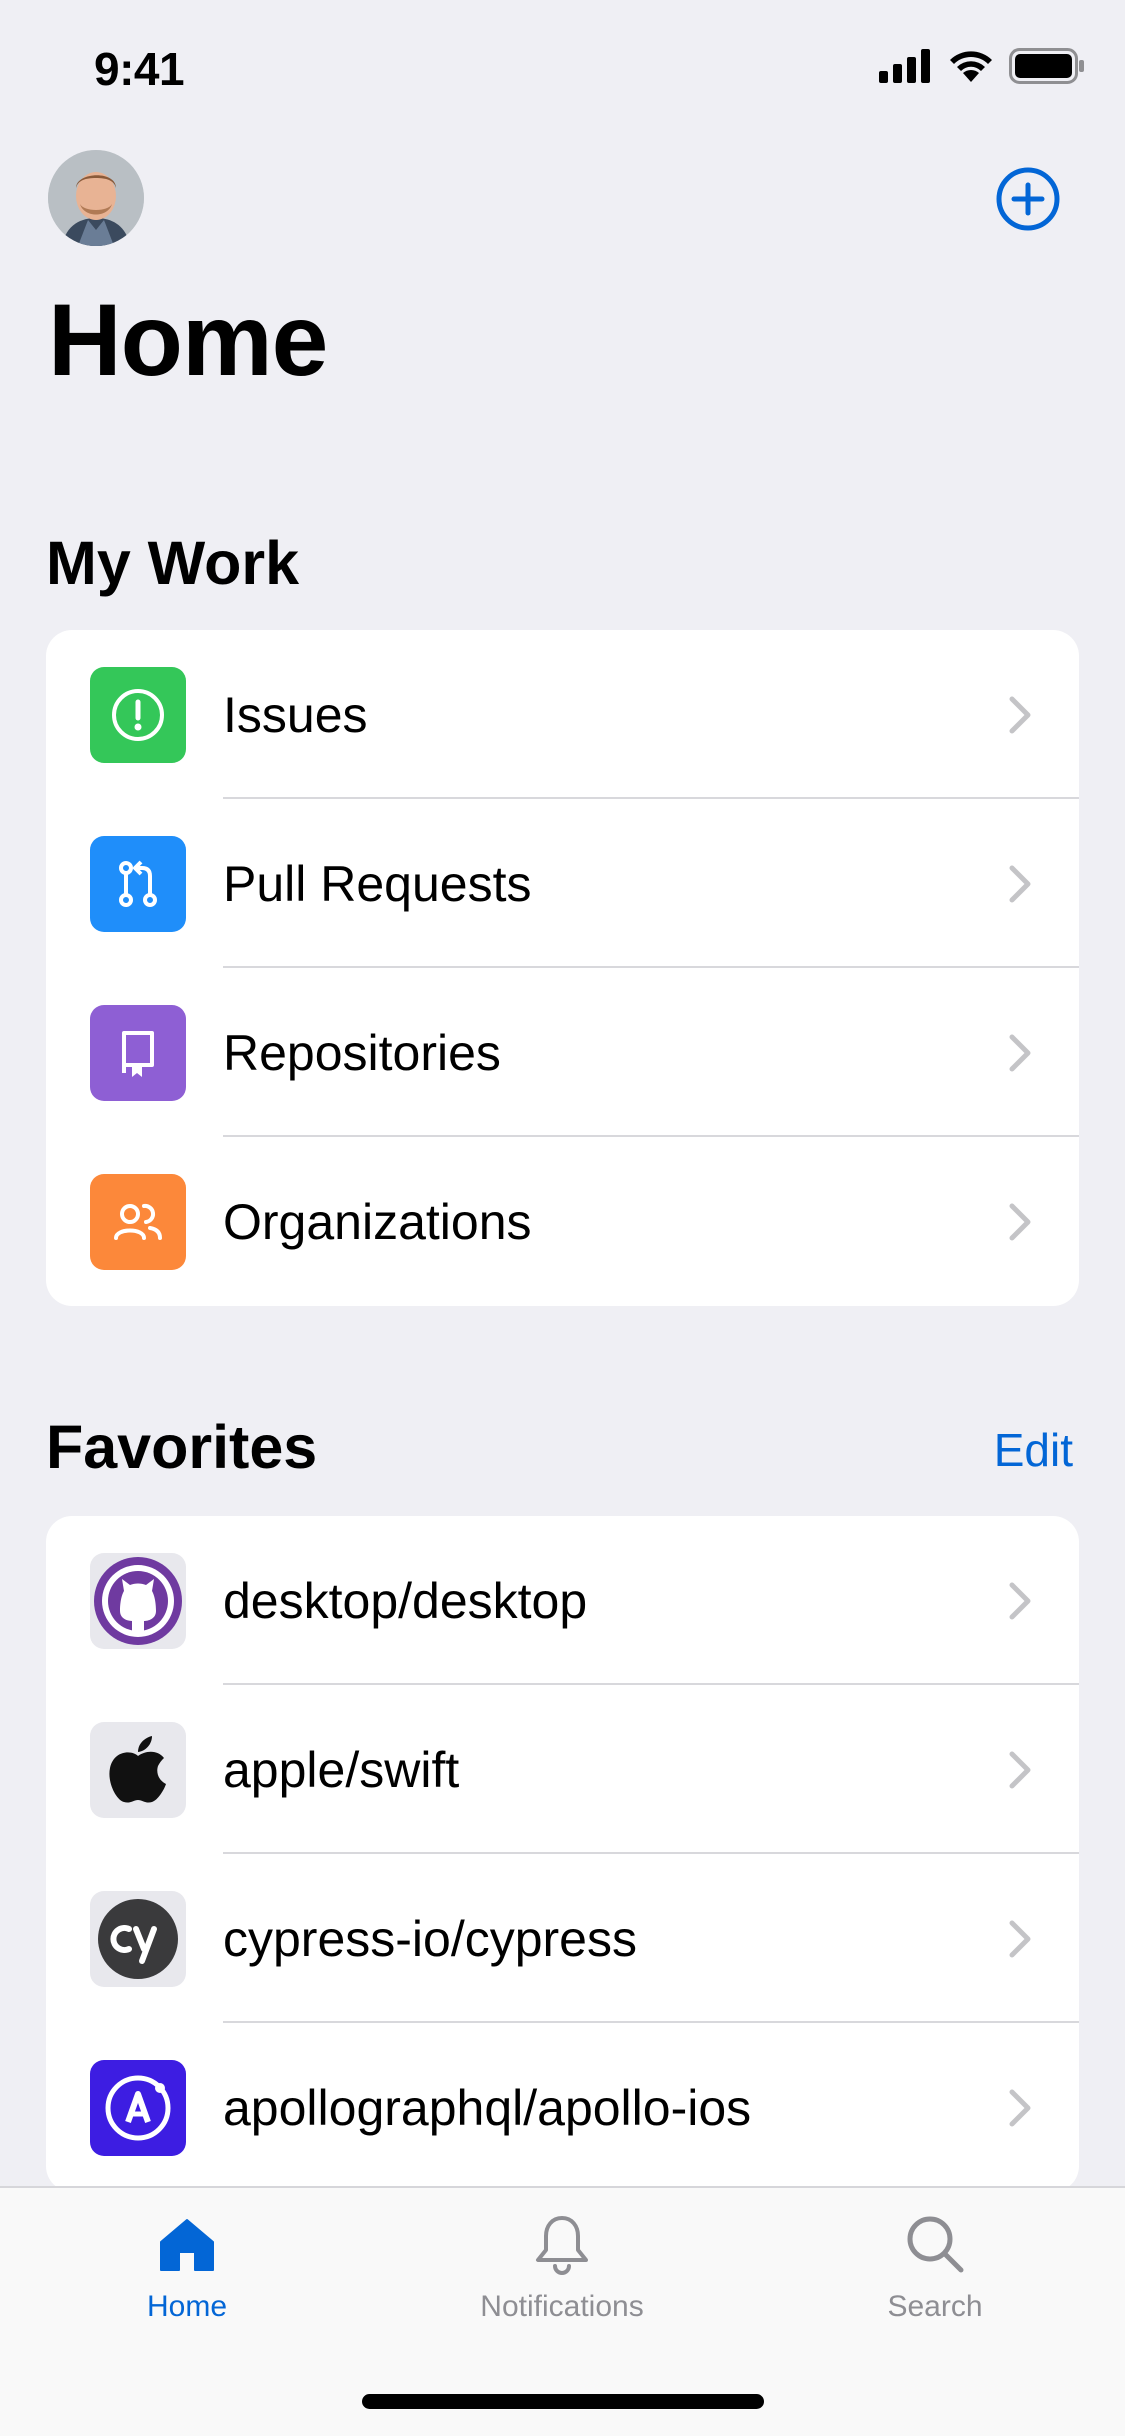 The height and width of the screenshot is (2436, 1125). I want to click on status-icons, so click(982, 66).